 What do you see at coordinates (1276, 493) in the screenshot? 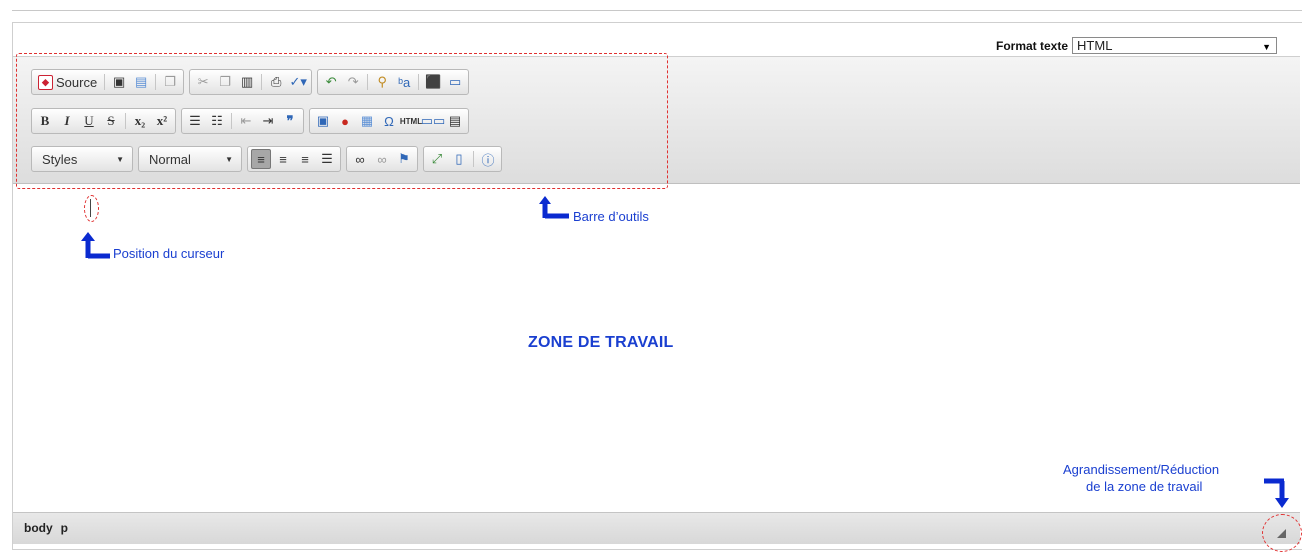
I see `resize-arrow-icon` at bounding box center [1276, 493].